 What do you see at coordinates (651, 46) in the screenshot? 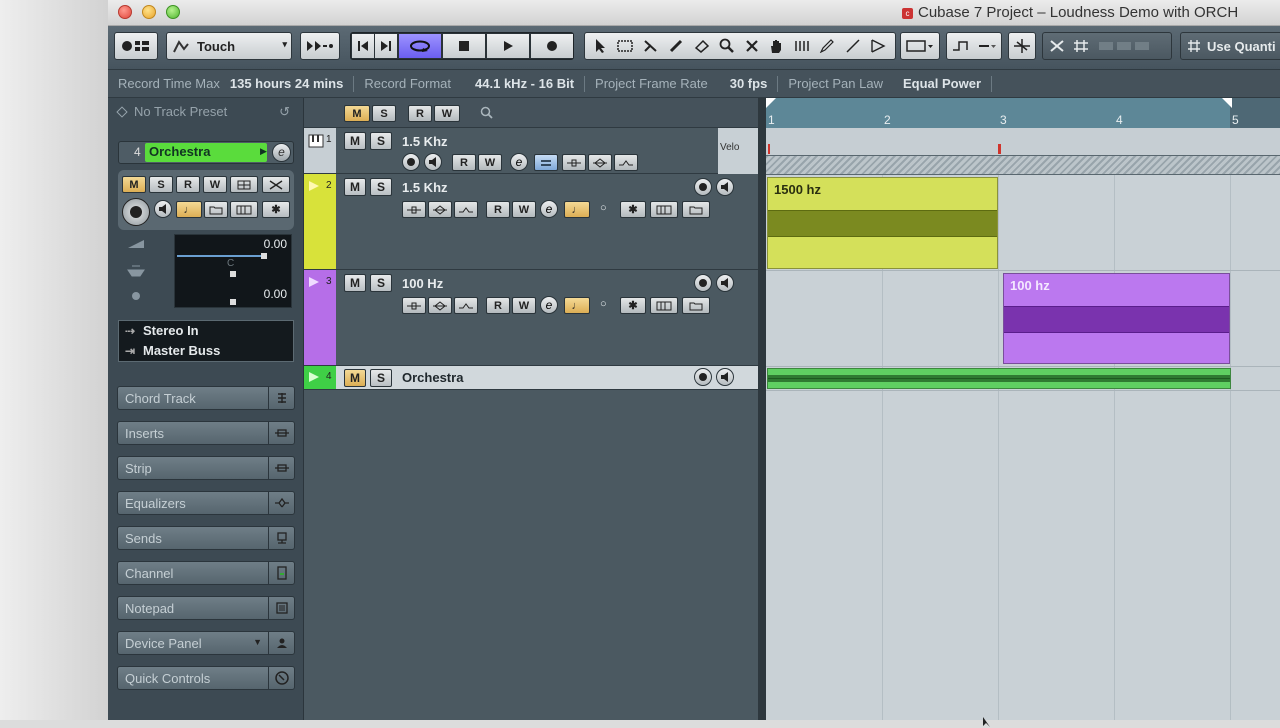
I see `split-tool-icon` at bounding box center [651, 46].